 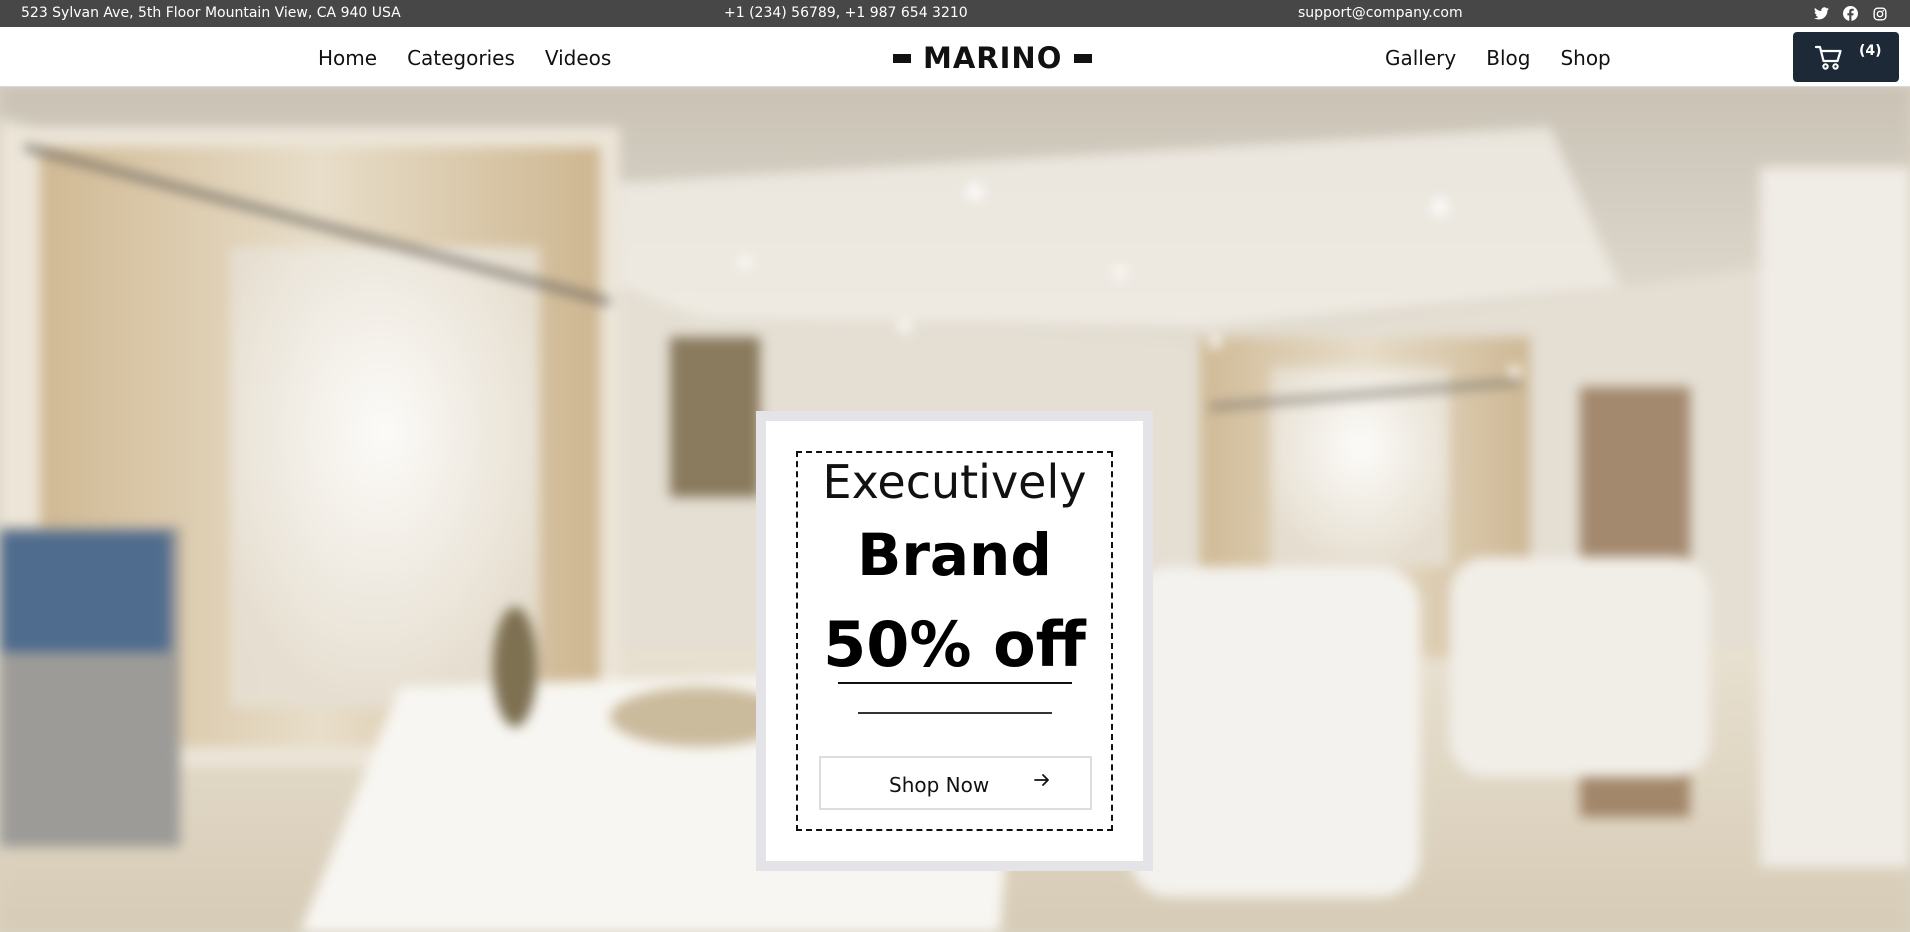 I want to click on promo-dashed-frame: Executively Brand 50% off Shop Now, so click(x=954, y=641).